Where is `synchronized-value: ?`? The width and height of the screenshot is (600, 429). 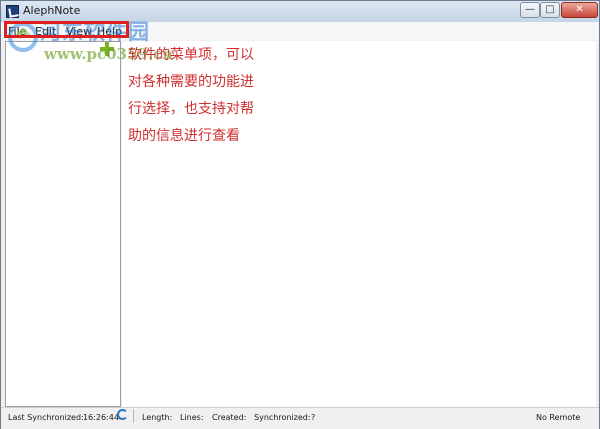
synchronized-value: ? is located at coordinates (313, 417).